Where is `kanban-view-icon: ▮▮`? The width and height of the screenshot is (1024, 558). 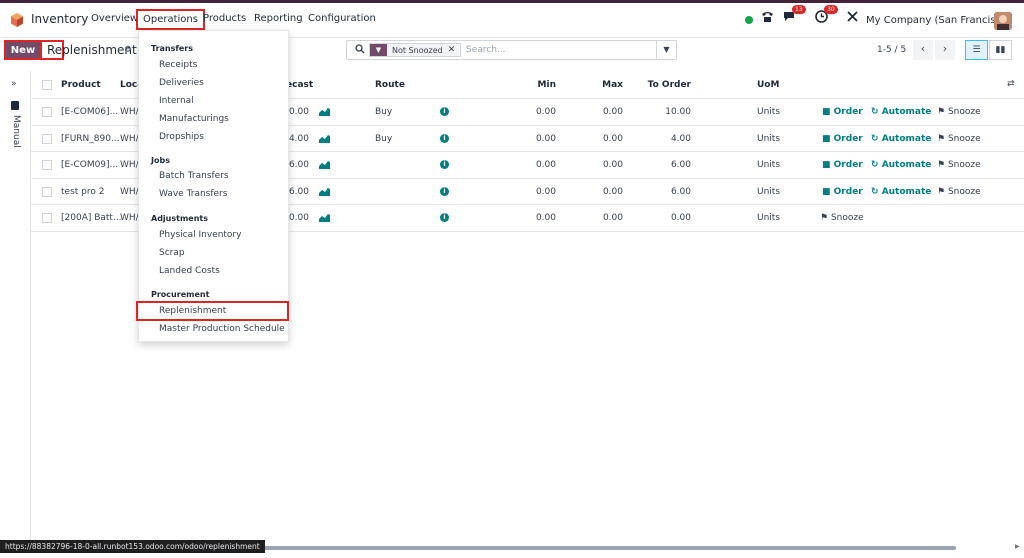 kanban-view-icon: ▮▮ is located at coordinates (1000, 50).